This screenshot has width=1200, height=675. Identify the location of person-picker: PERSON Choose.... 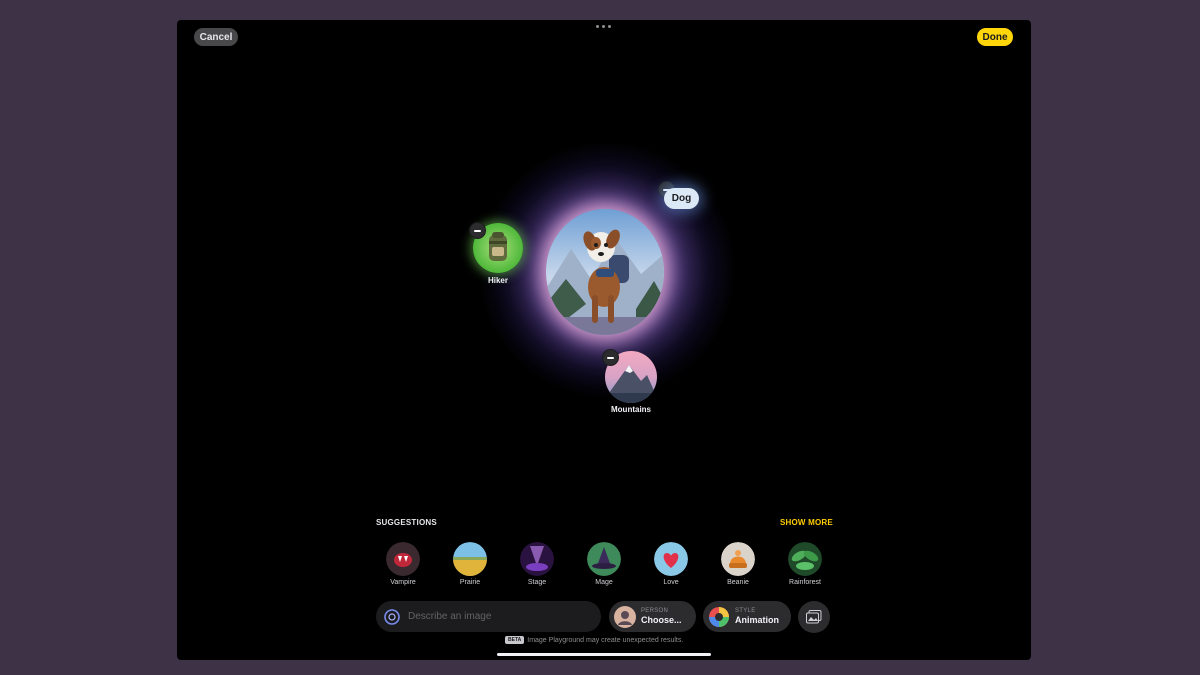
(652, 616).